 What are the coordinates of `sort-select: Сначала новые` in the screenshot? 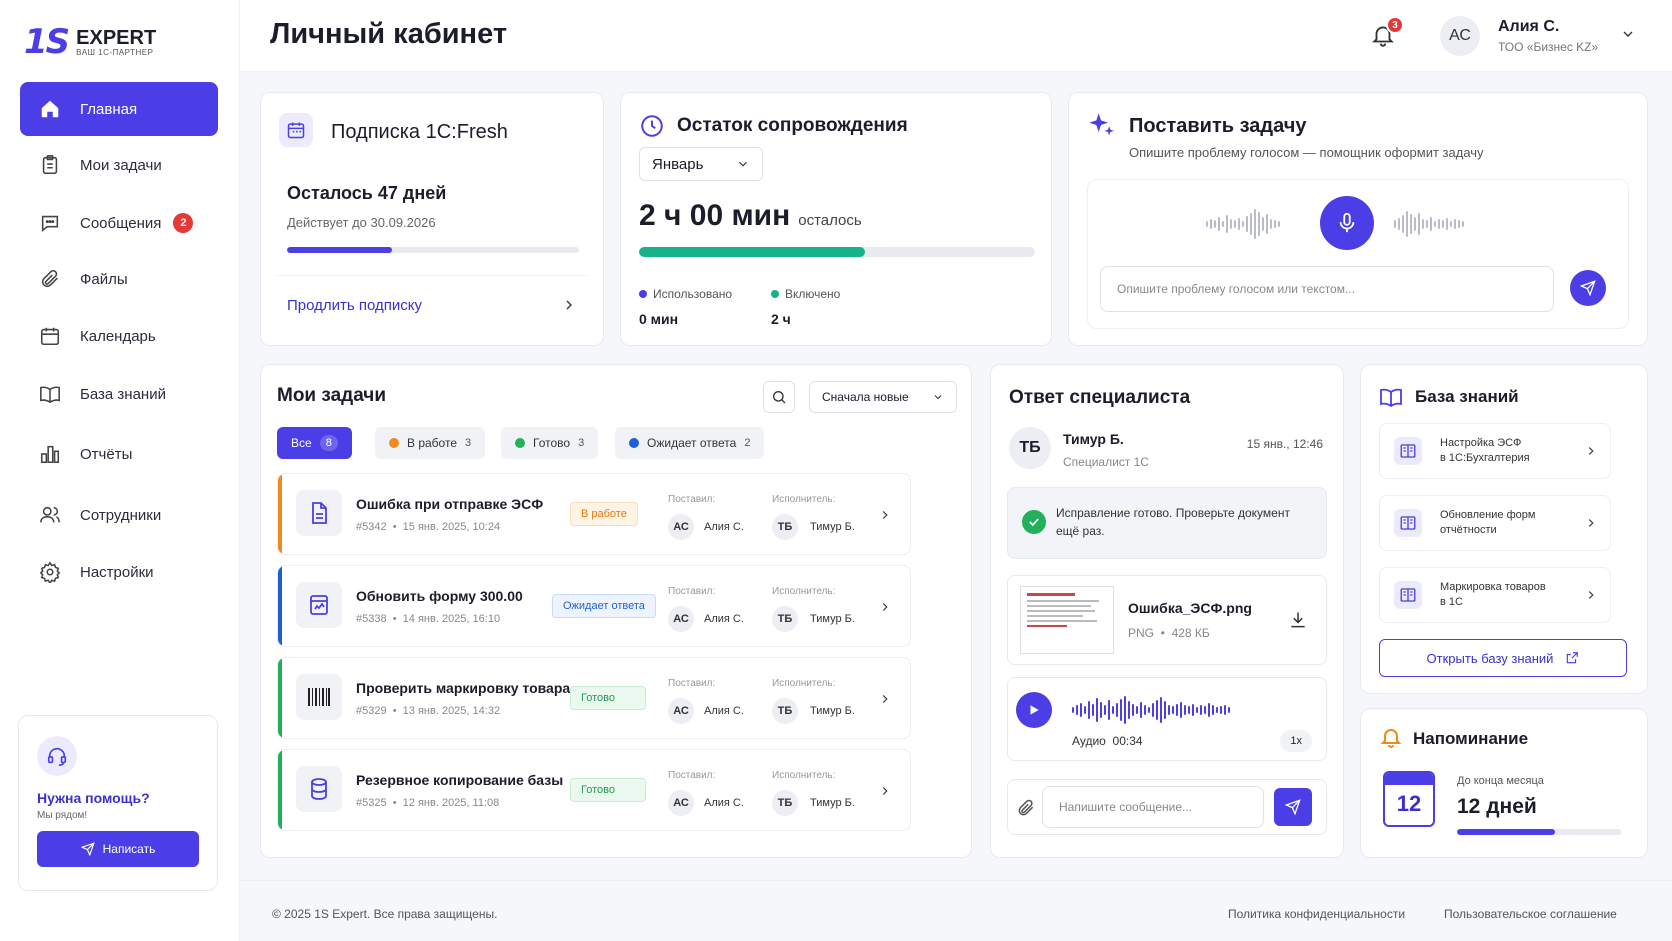 It's located at (883, 397).